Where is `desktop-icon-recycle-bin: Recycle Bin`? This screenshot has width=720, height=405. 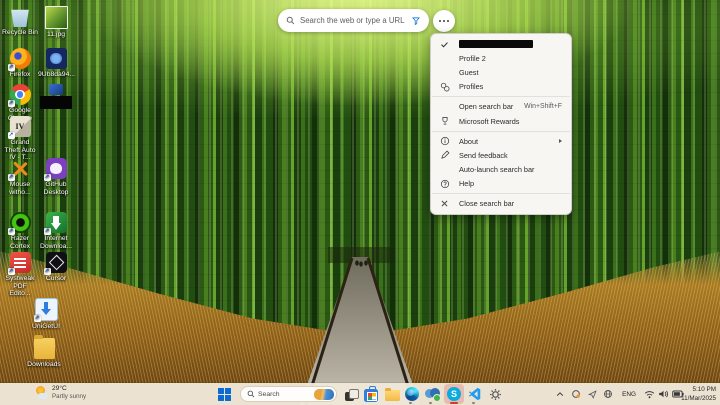 desktop-icon-recycle-bin: Recycle Bin is located at coordinates (20, 21).